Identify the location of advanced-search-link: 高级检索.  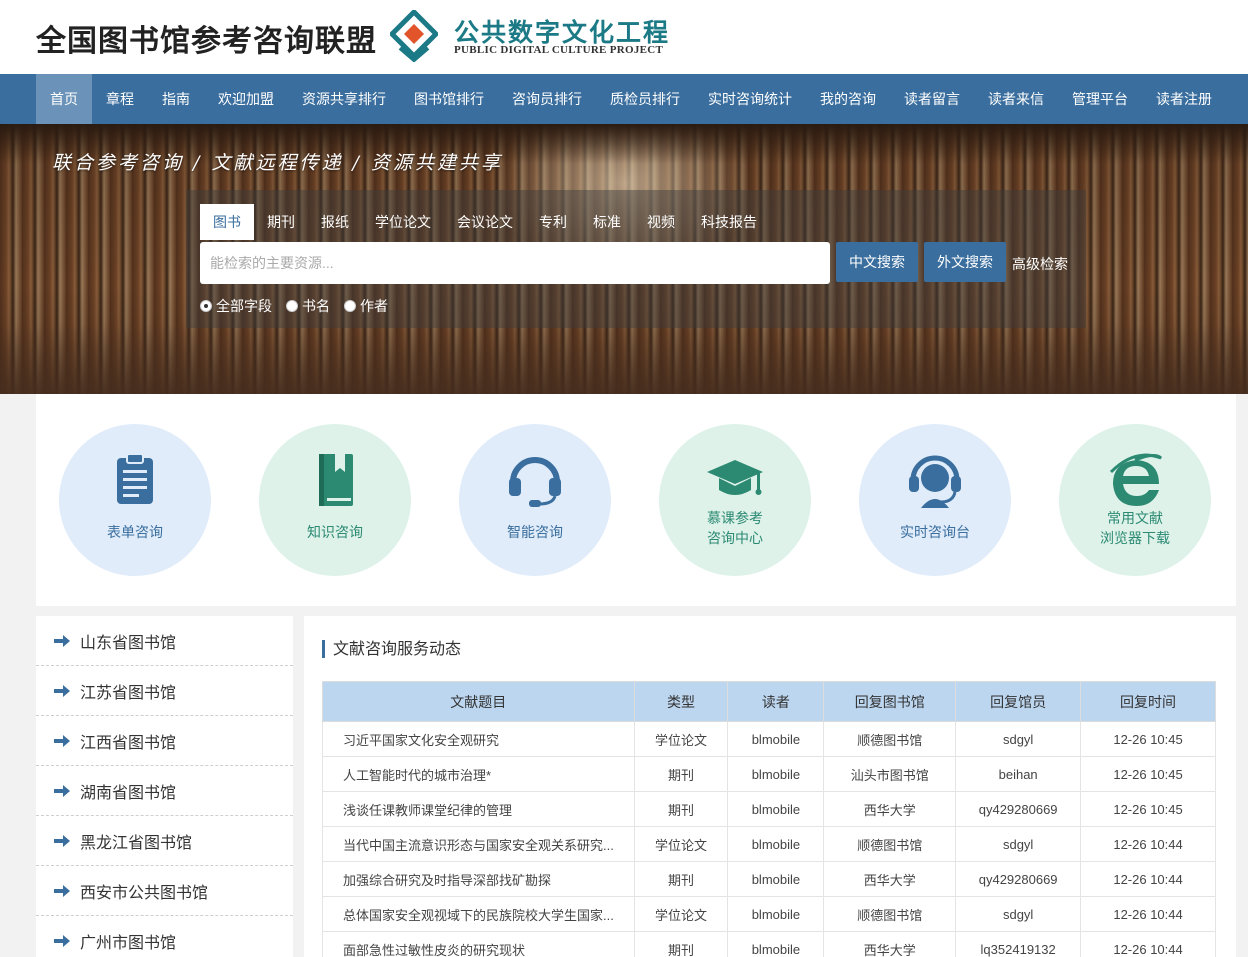
(1040, 264).